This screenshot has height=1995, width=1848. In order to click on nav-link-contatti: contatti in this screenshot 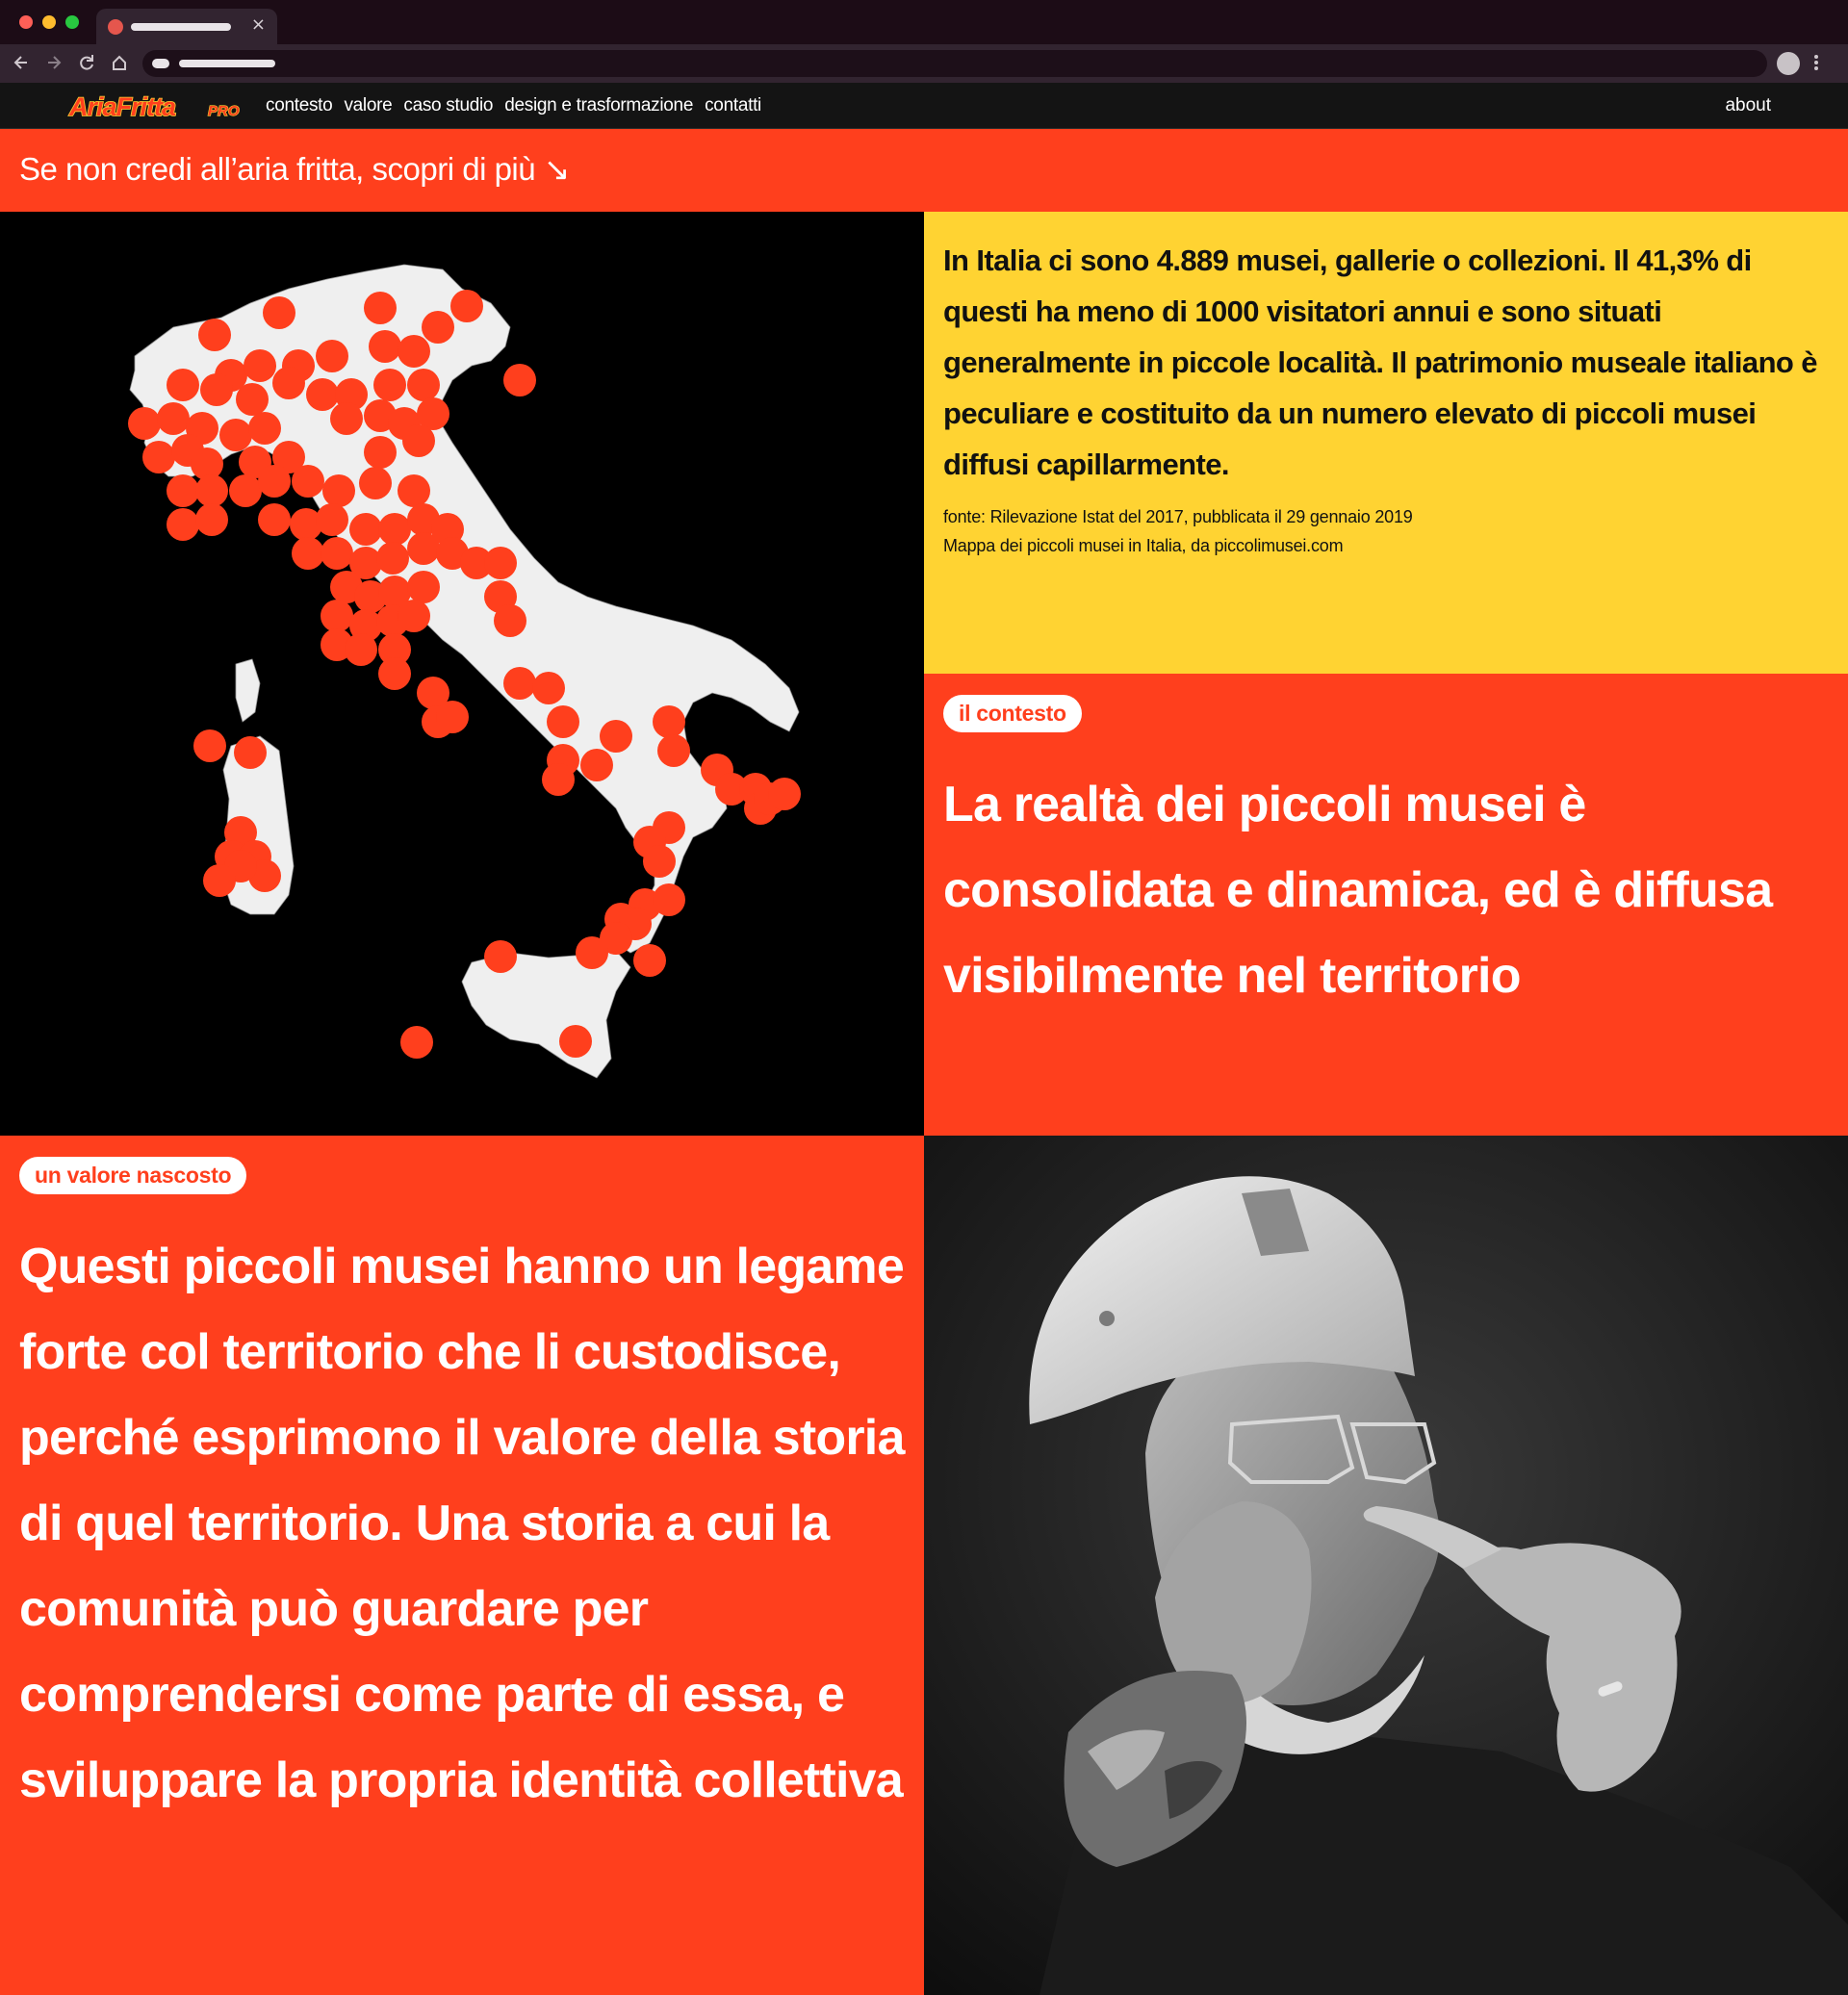, I will do `click(733, 105)`.